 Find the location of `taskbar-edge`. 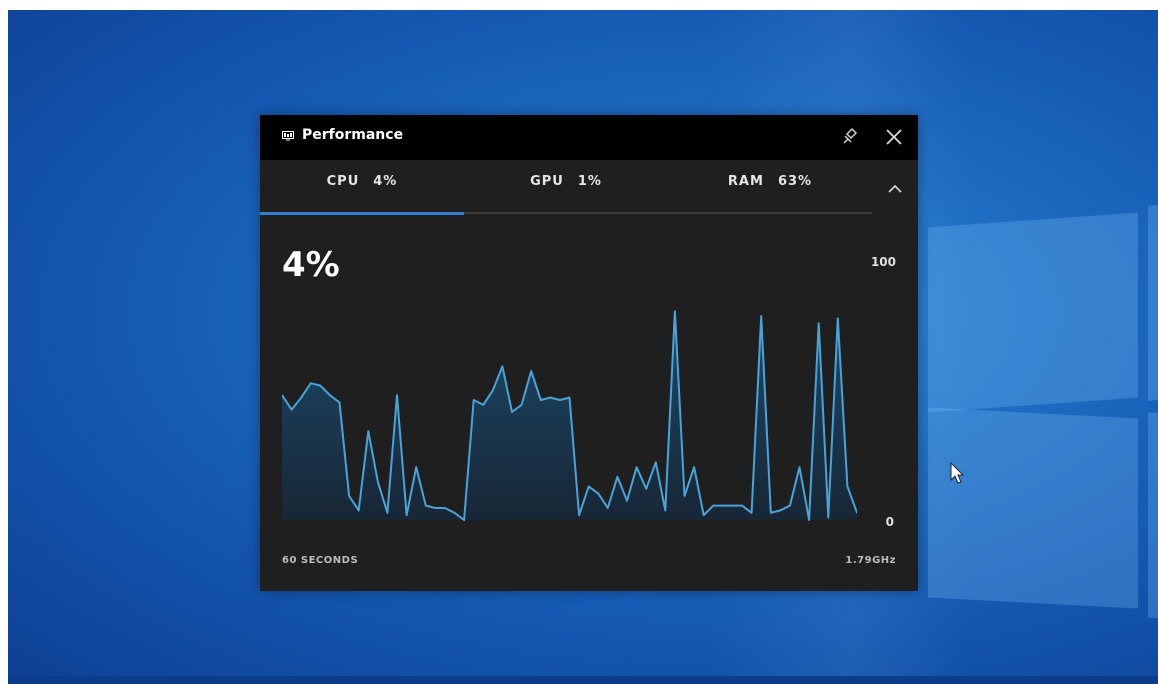

taskbar-edge is located at coordinates (583, 680).